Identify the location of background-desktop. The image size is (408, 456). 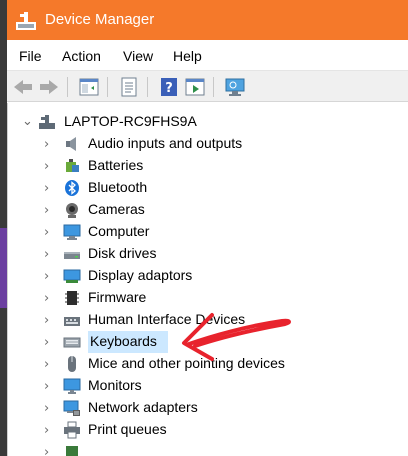
(3, 228).